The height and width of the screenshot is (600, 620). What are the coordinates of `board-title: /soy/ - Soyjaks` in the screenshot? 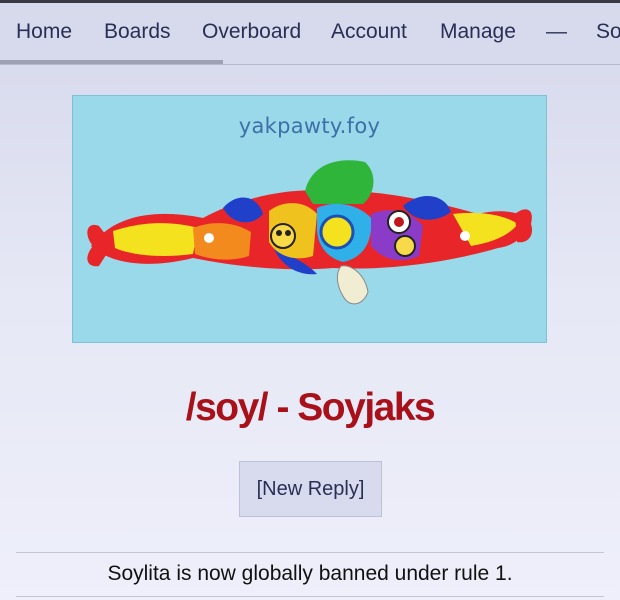 It's located at (310, 407).